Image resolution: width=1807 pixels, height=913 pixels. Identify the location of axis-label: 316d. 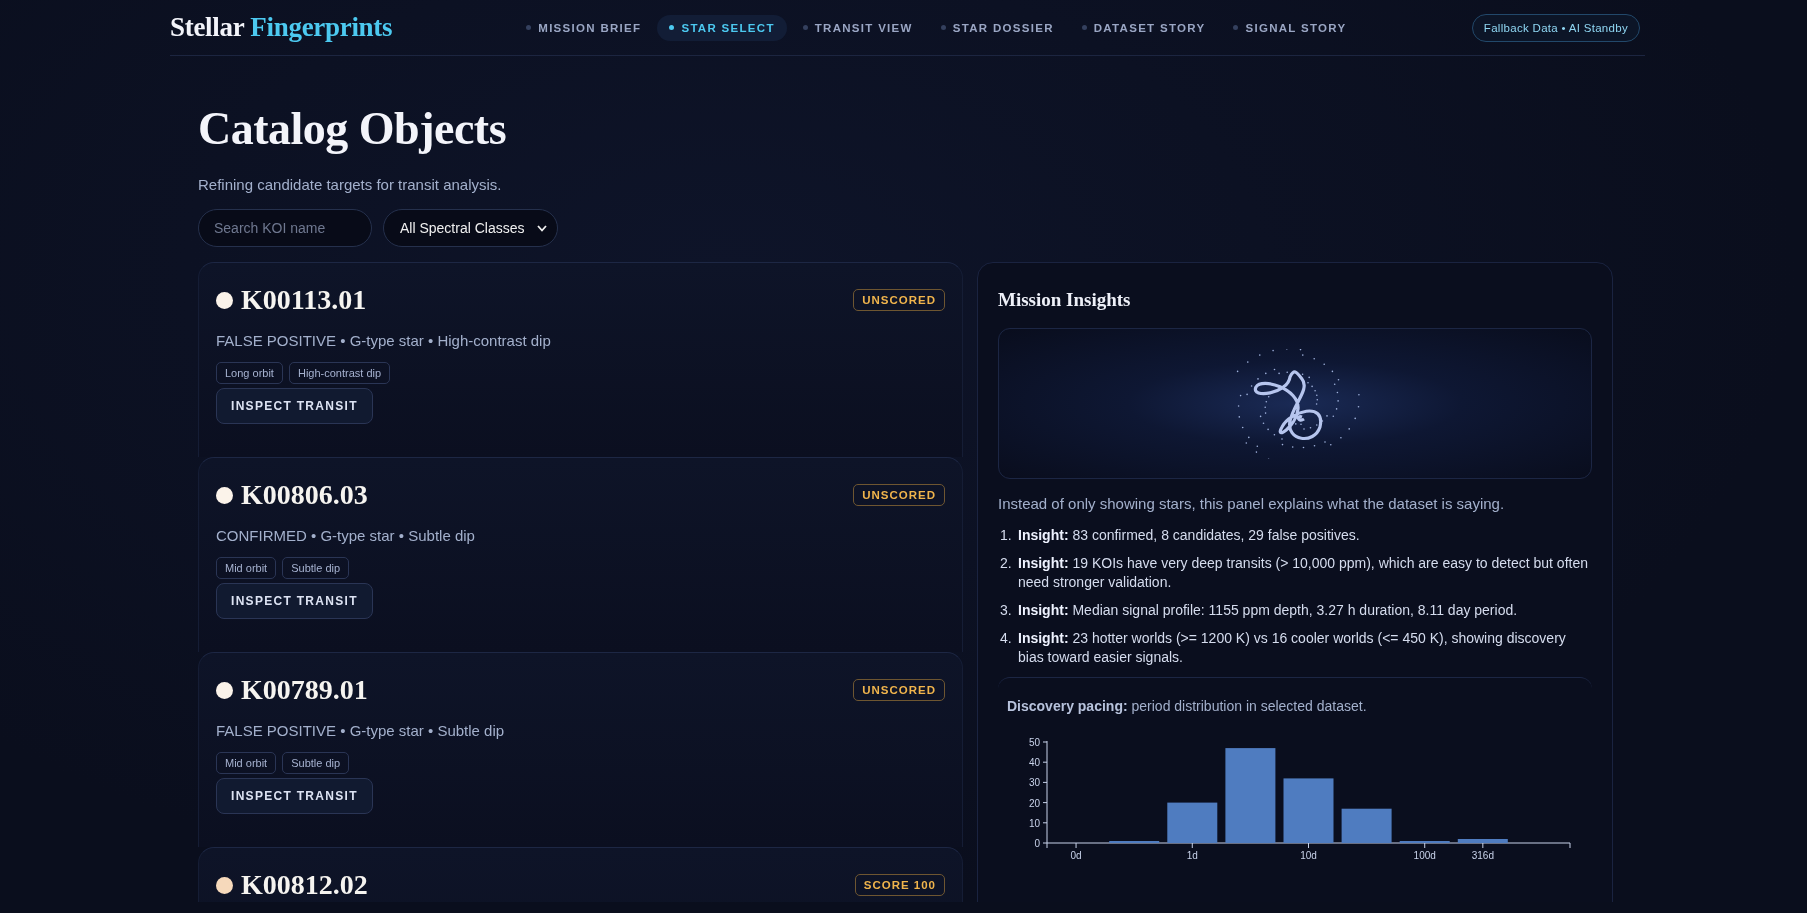
(1482, 855).